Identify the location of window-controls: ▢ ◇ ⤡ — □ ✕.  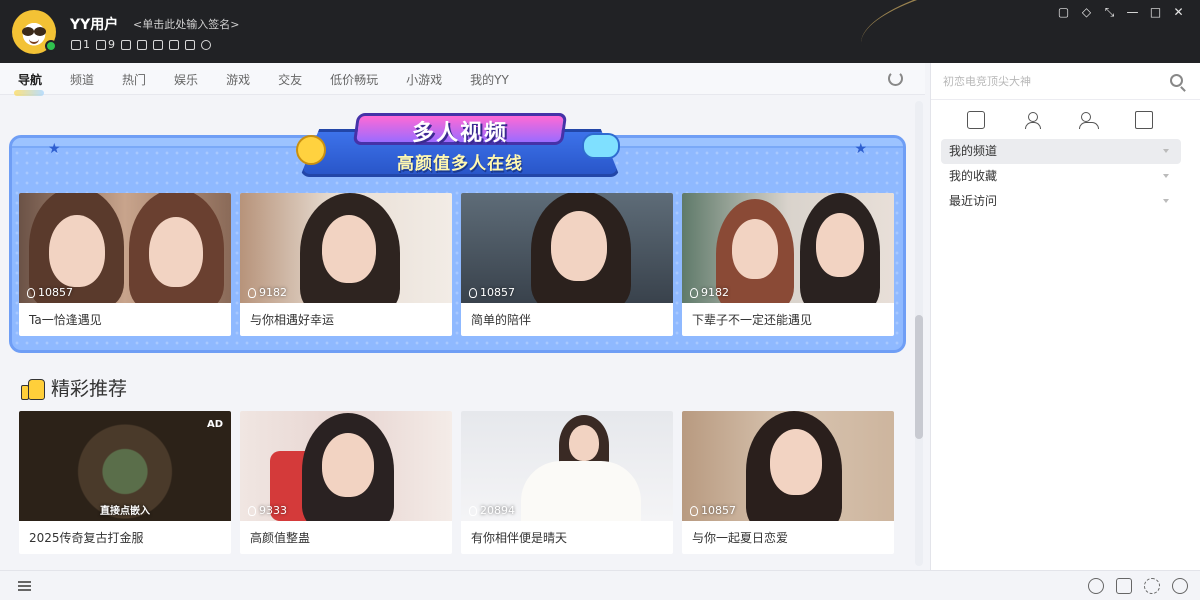
(1121, 12).